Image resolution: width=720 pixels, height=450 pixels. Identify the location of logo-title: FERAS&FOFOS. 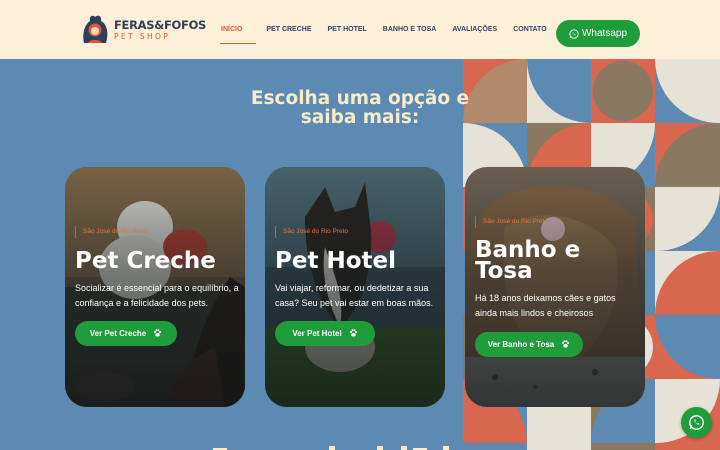
(160, 24).